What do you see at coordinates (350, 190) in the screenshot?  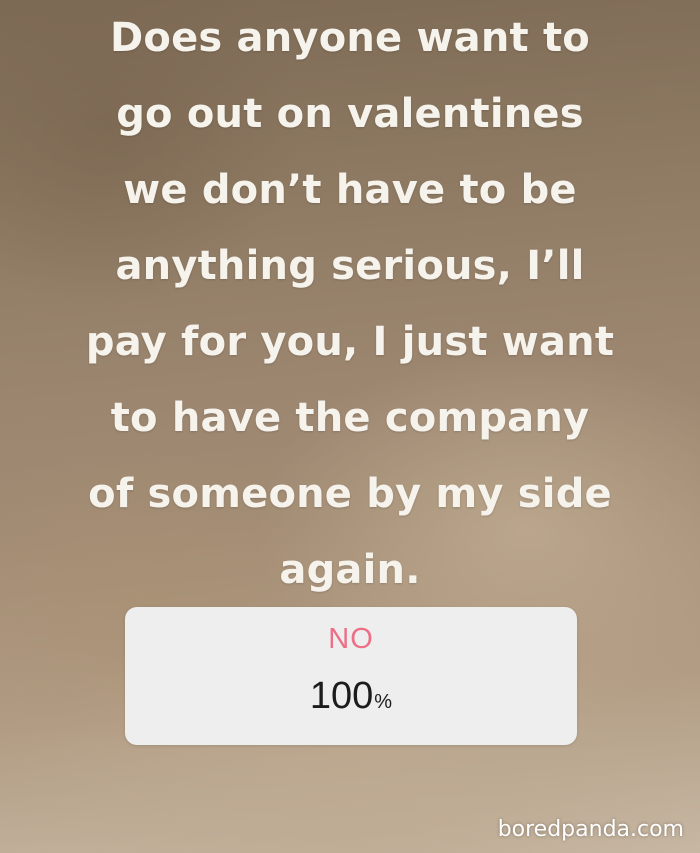 I see `caption-line: we don’t have to be` at bounding box center [350, 190].